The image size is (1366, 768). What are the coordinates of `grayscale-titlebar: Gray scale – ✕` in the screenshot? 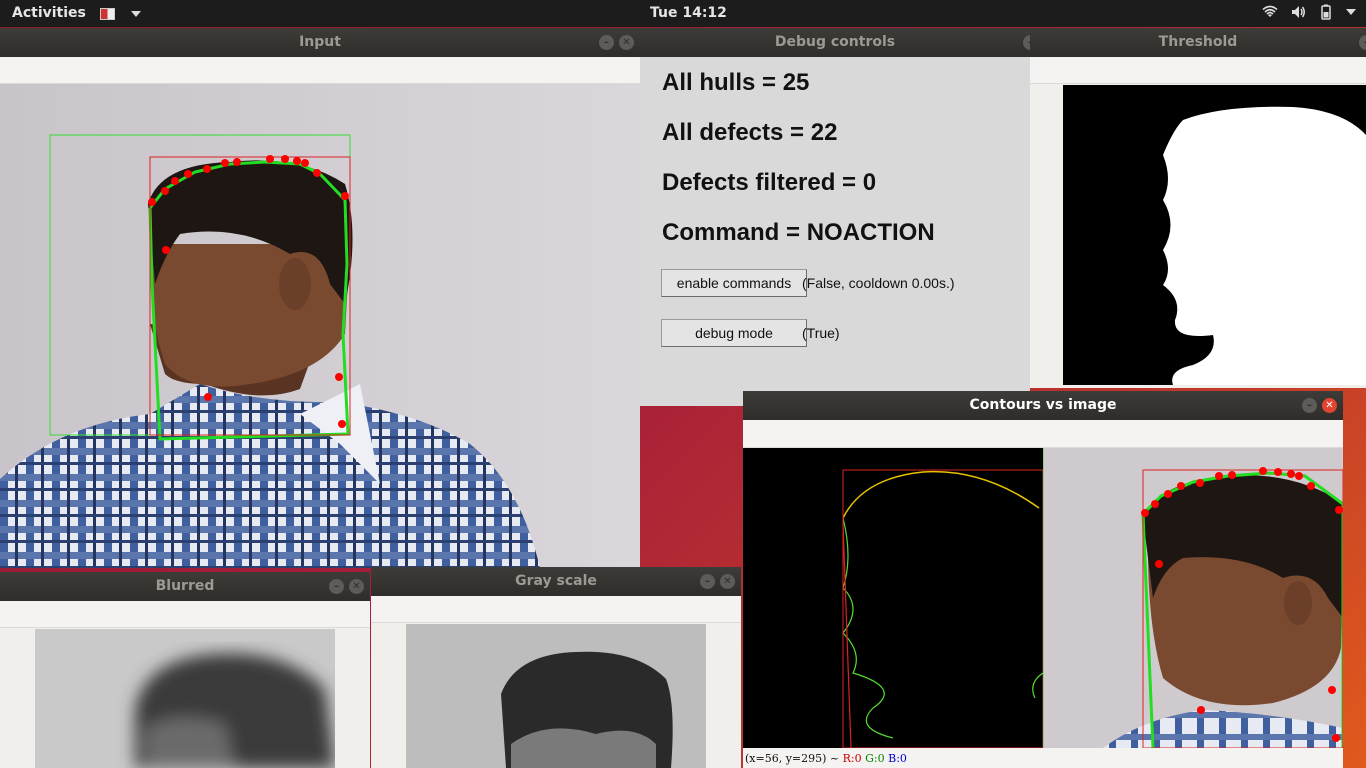 It's located at (556, 581).